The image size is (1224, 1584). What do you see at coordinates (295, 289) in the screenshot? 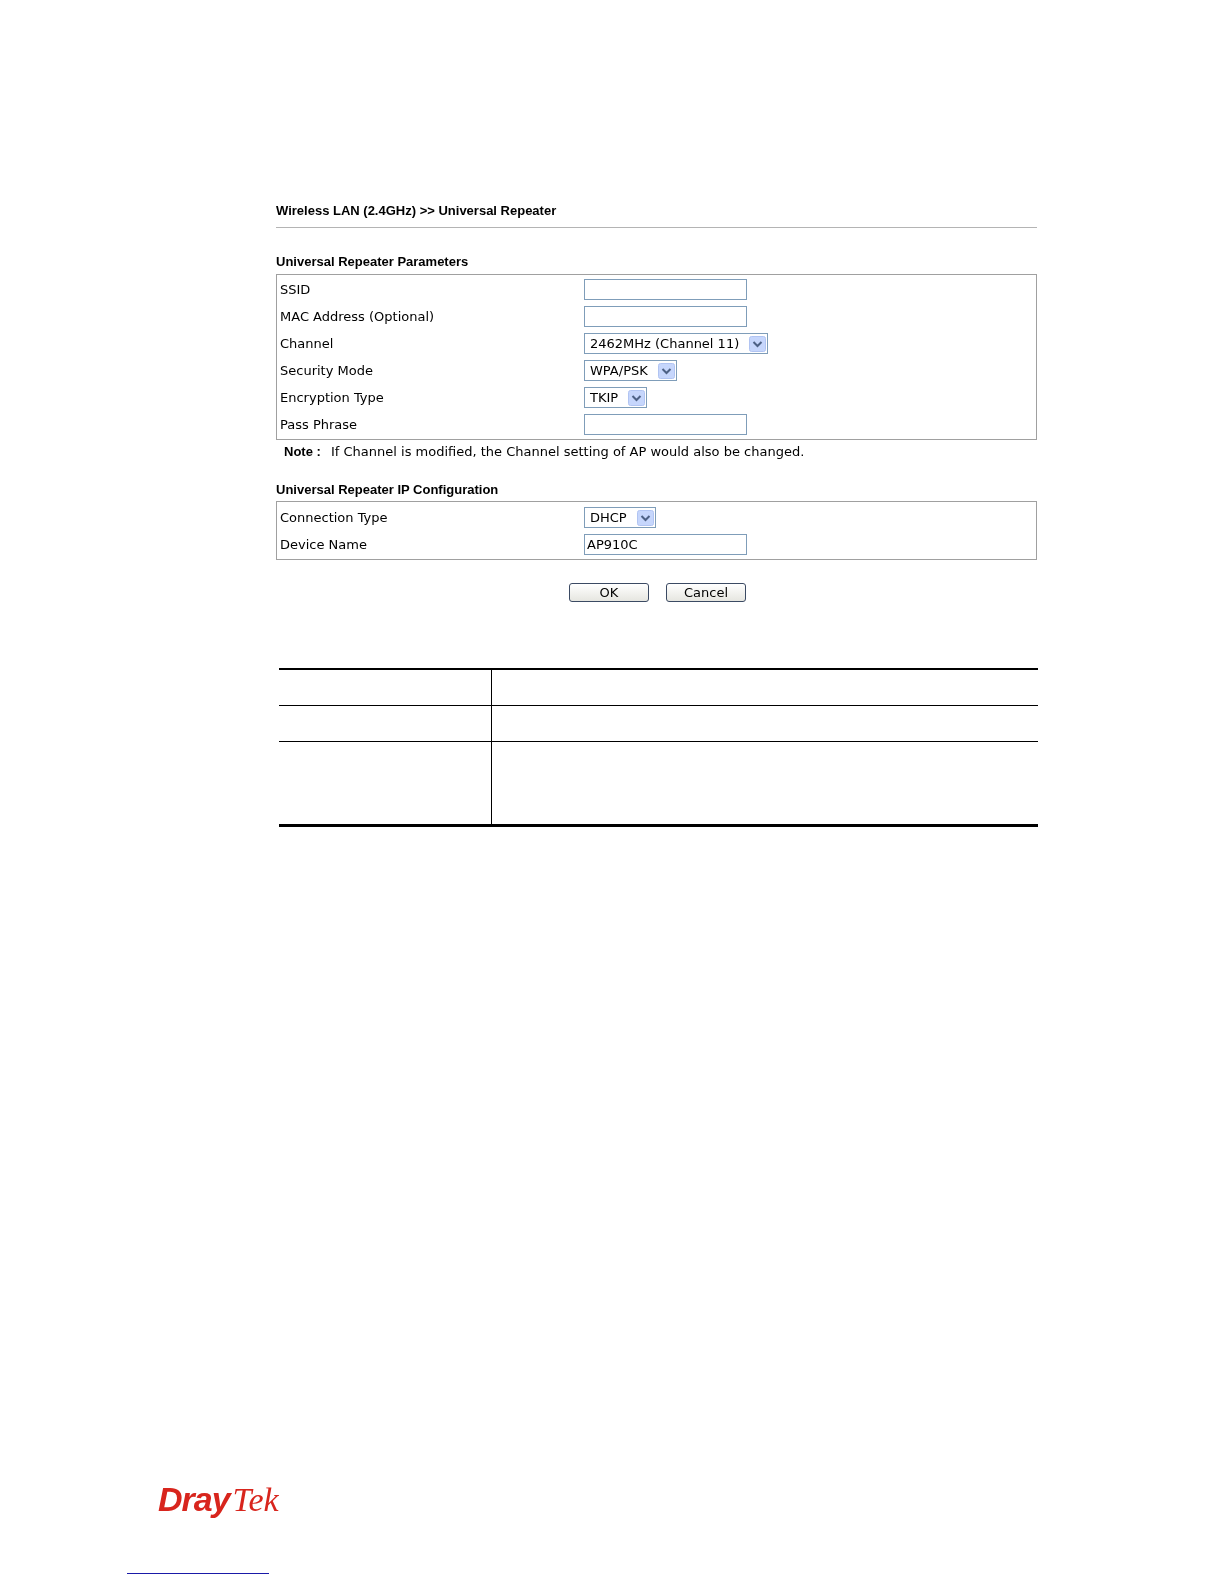
I see `field-label: SSID` at bounding box center [295, 289].